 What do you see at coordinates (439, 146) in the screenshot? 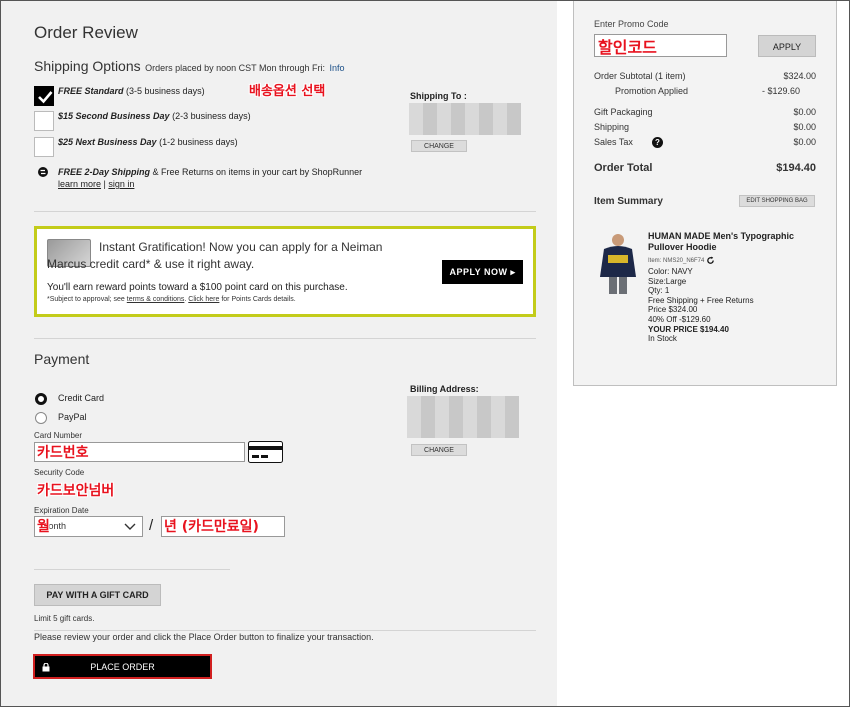
I see `change-shipping-button: CHANGE` at bounding box center [439, 146].